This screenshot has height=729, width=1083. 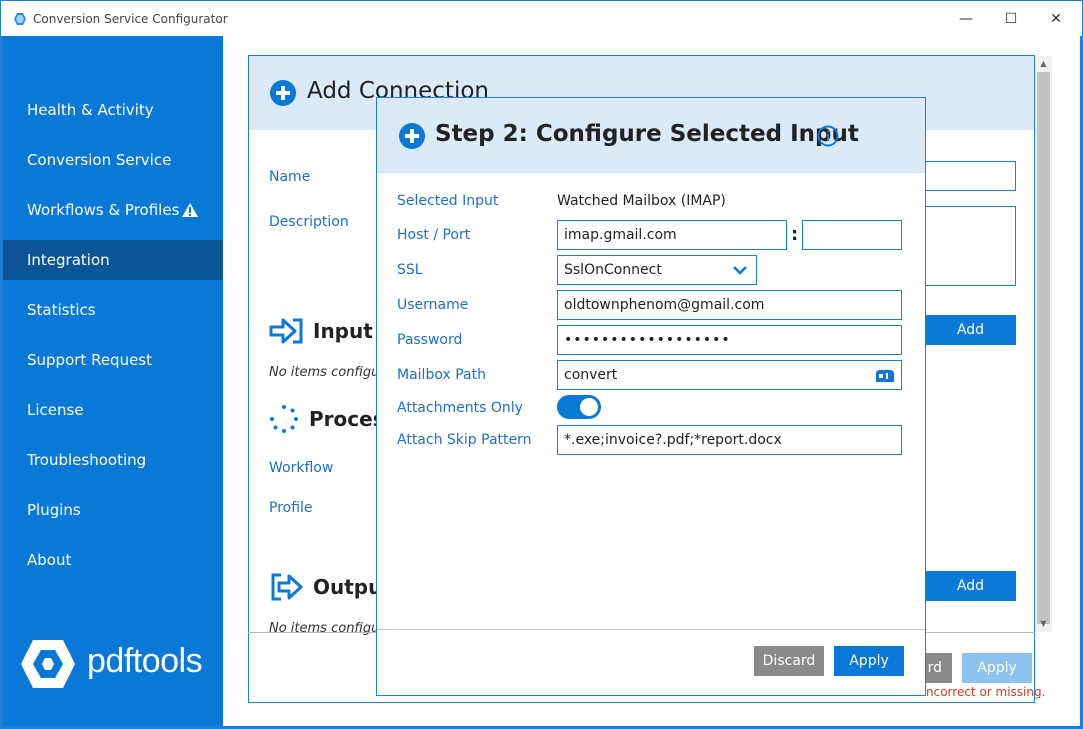 I want to click on scroll-up-icon: ▲, so click(x=1043, y=64).